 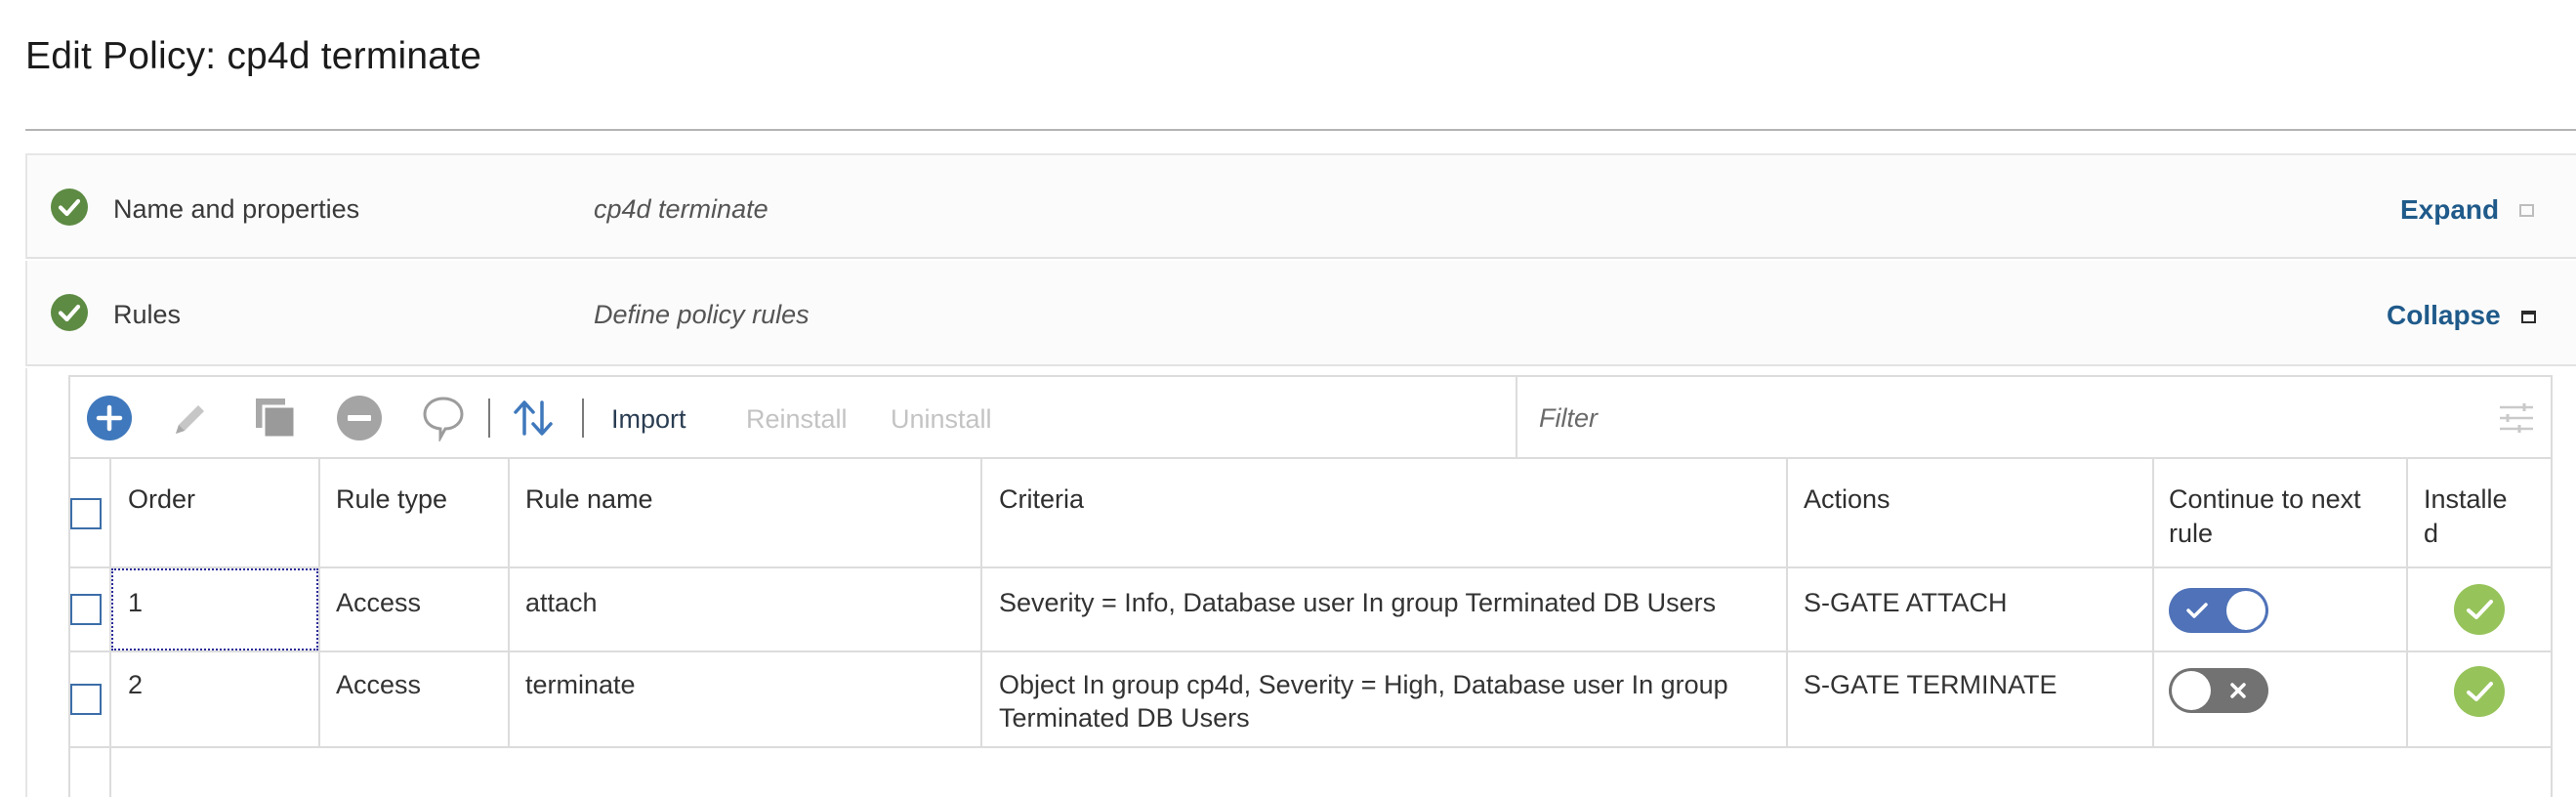 I want to click on page-title: Edit Policy: cp4d terminate, so click(x=254, y=56).